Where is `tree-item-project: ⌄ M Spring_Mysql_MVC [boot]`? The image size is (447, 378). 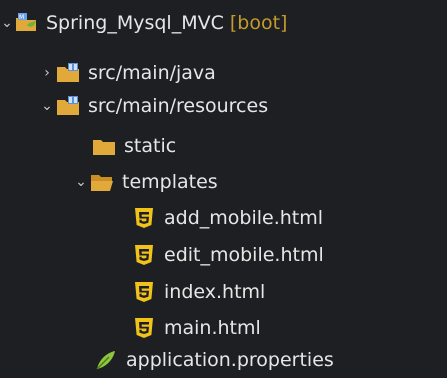 tree-item-project: ⌄ M Spring_Mysql_MVC [boot] is located at coordinates (143, 22).